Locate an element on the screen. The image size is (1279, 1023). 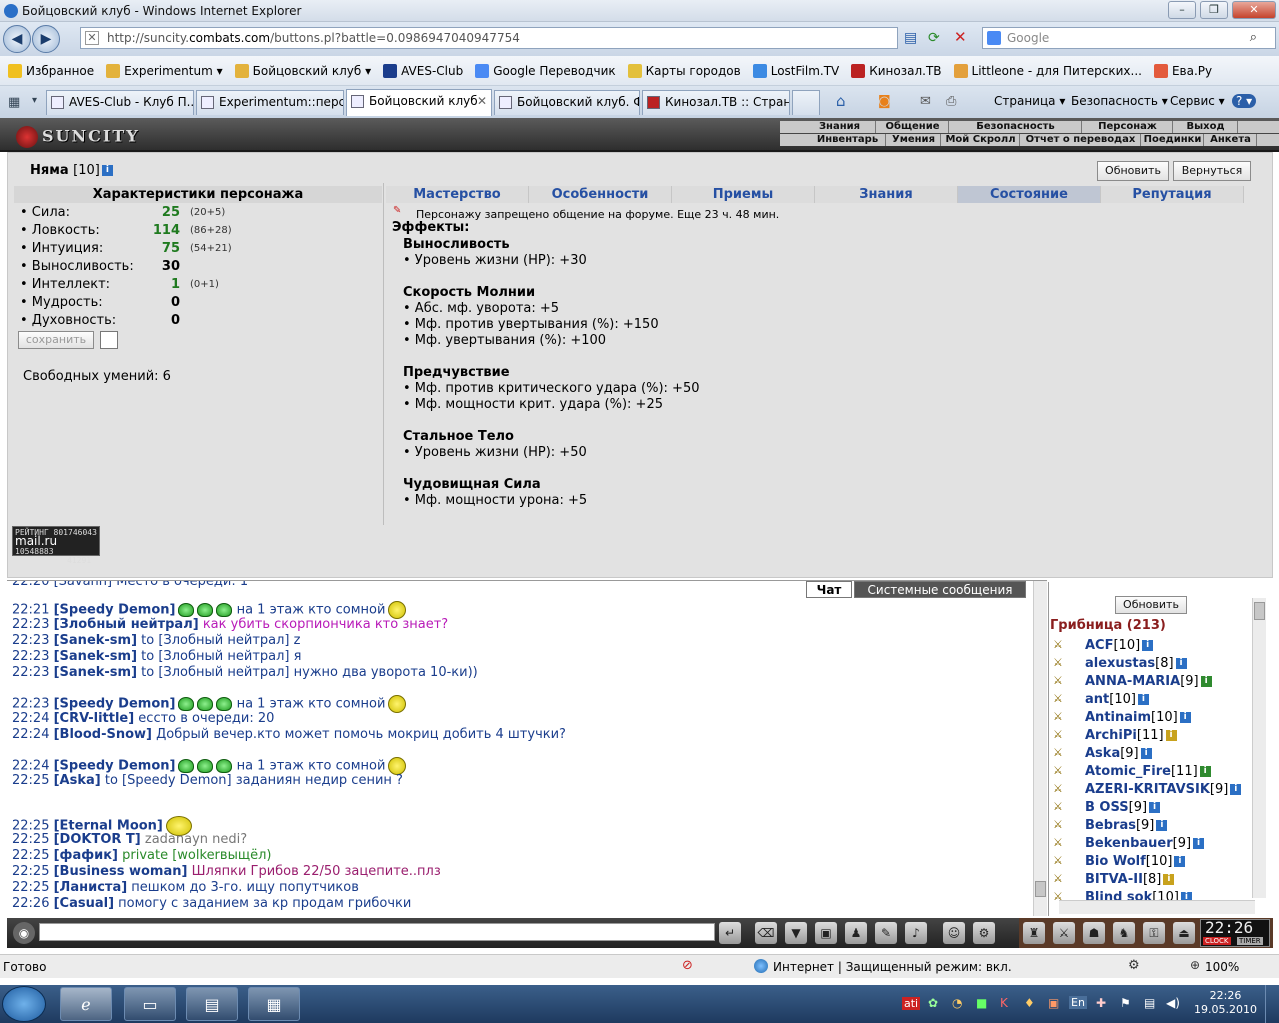
settings-icon: ⚙ is located at coordinates (984, 933).